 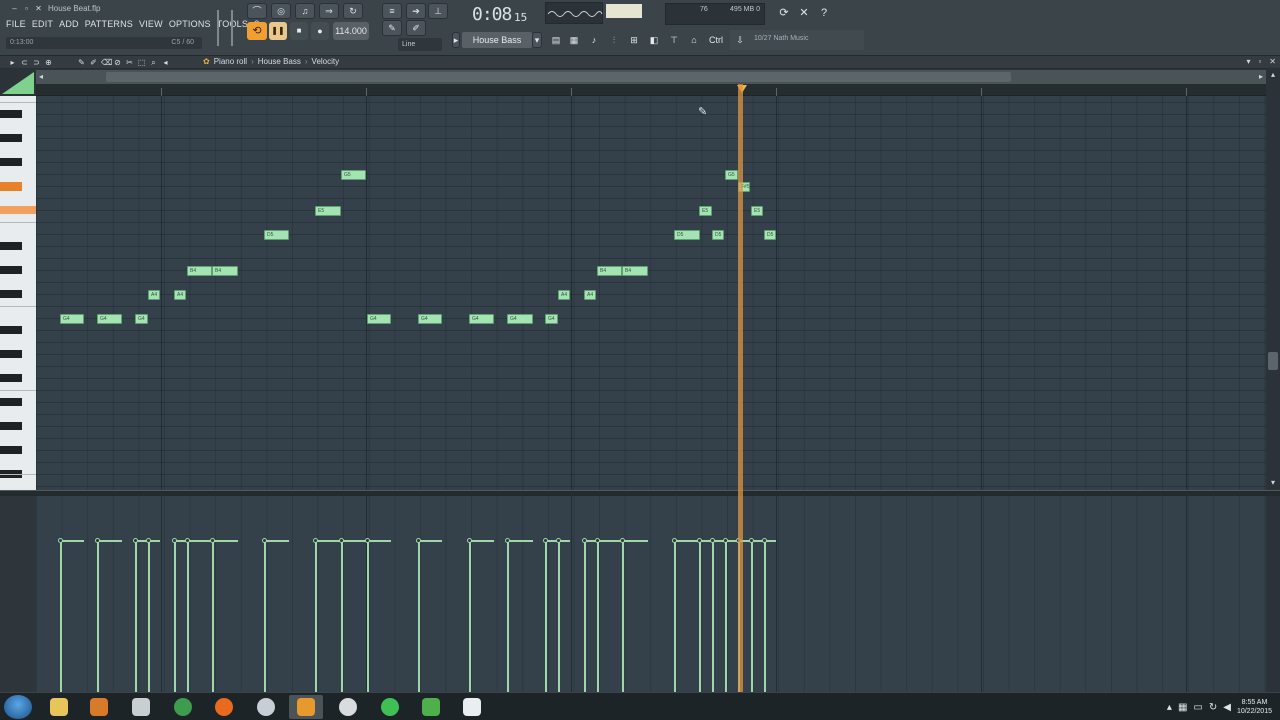 What do you see at coordinates (574, 40) in the screenshot?
I see `channel-rack-icon: ▦` at bounding box center [574, 40].